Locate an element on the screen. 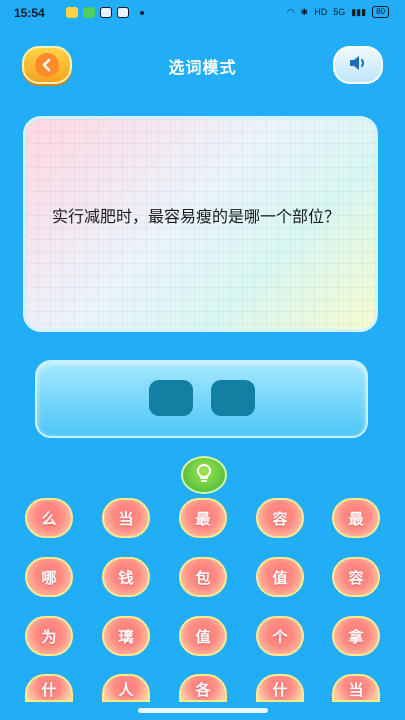 The height and width of the screenshot is (720, 405). more-notifications-dot is located at coordinates (142, 13).